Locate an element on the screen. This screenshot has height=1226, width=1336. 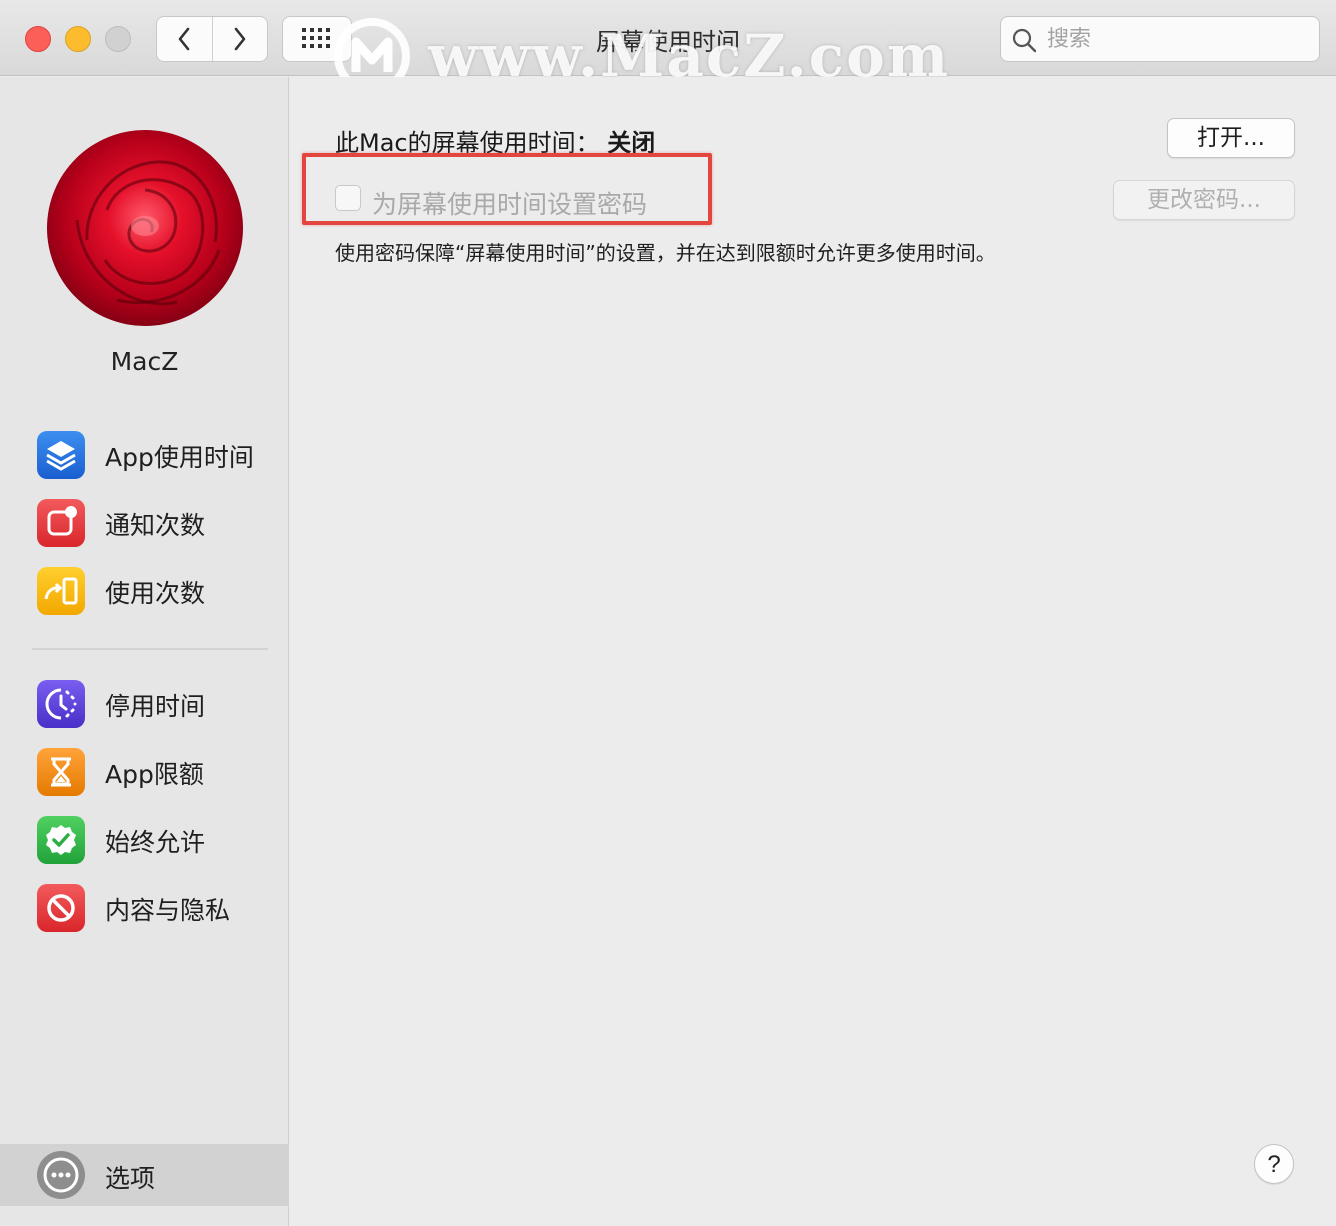
app-usage-icon is located at coordinates (61, 455).